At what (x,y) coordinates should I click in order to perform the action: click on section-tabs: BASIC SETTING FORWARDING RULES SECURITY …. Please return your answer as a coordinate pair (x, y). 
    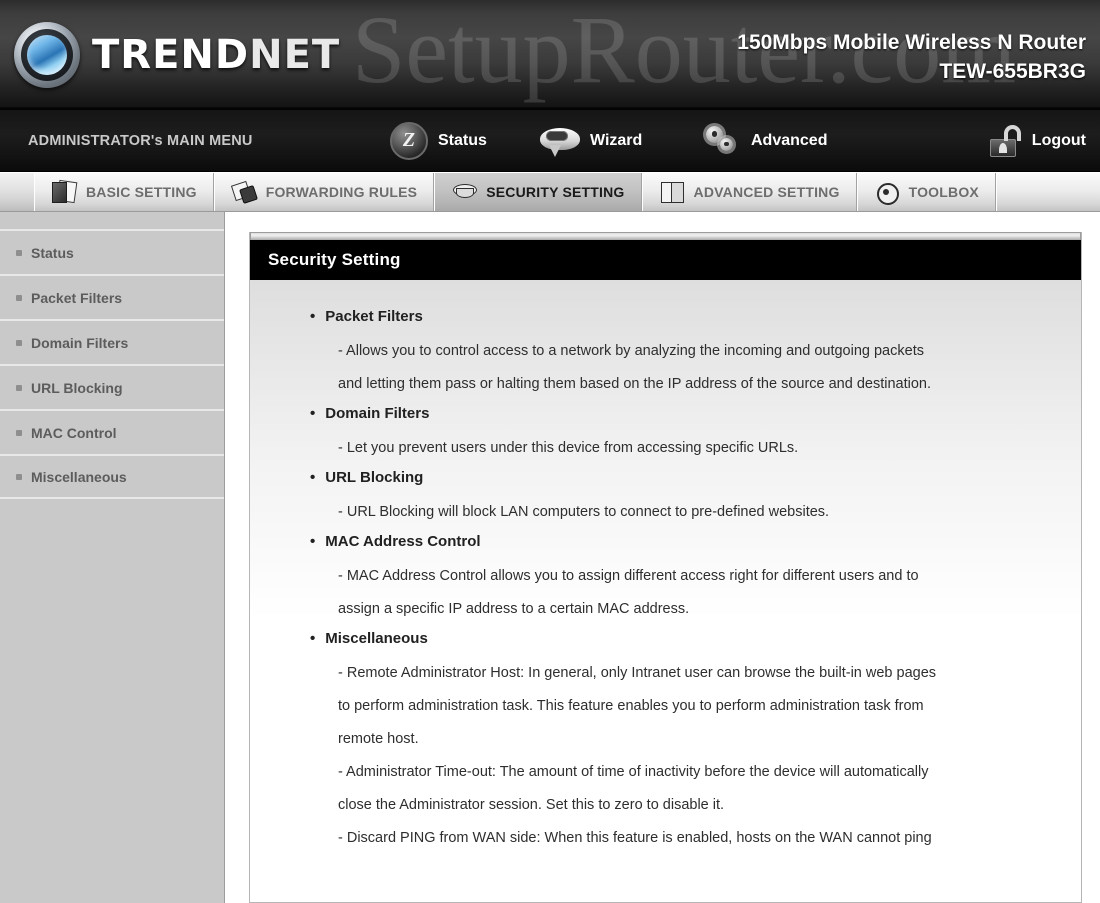
    Looking at the image, I should click on (550, 192).